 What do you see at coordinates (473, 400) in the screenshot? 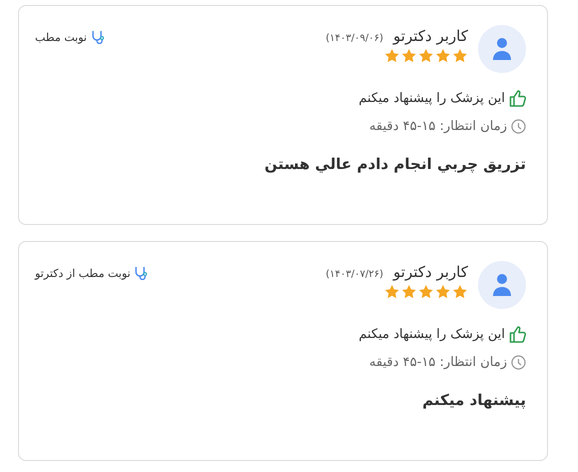
I see `review-comment: پیشنهاد میکنم` at bounding box center [473, 400].